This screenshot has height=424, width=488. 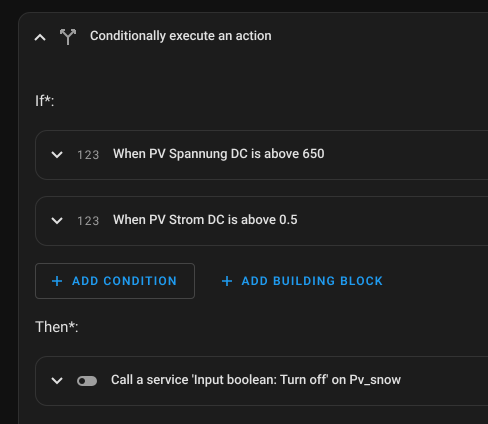 What do you see at coordinates (87, 381) in the screenshot?
I see `toggle-icon` at bounding box center [87, 381].